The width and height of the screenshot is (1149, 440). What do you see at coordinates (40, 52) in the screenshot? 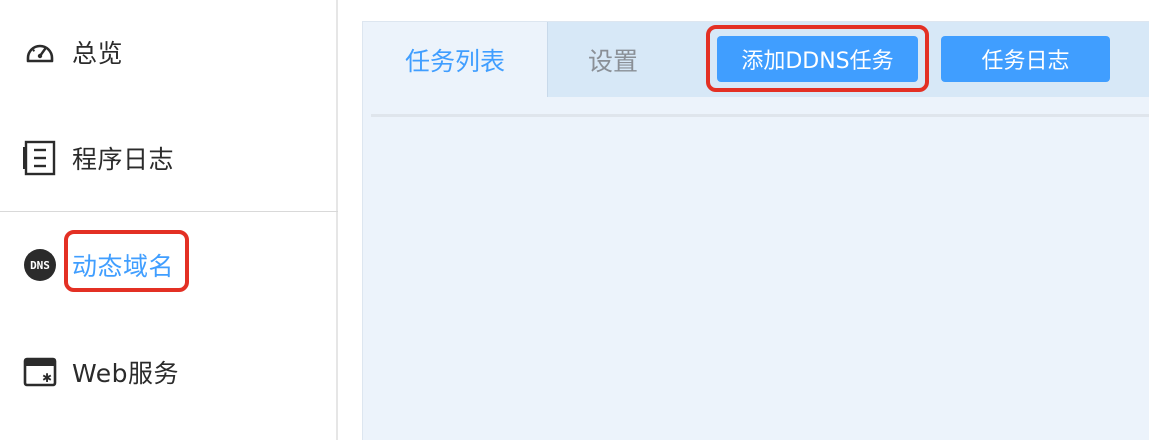
I see `dashboard-icon` at bounding box center [40, 52].